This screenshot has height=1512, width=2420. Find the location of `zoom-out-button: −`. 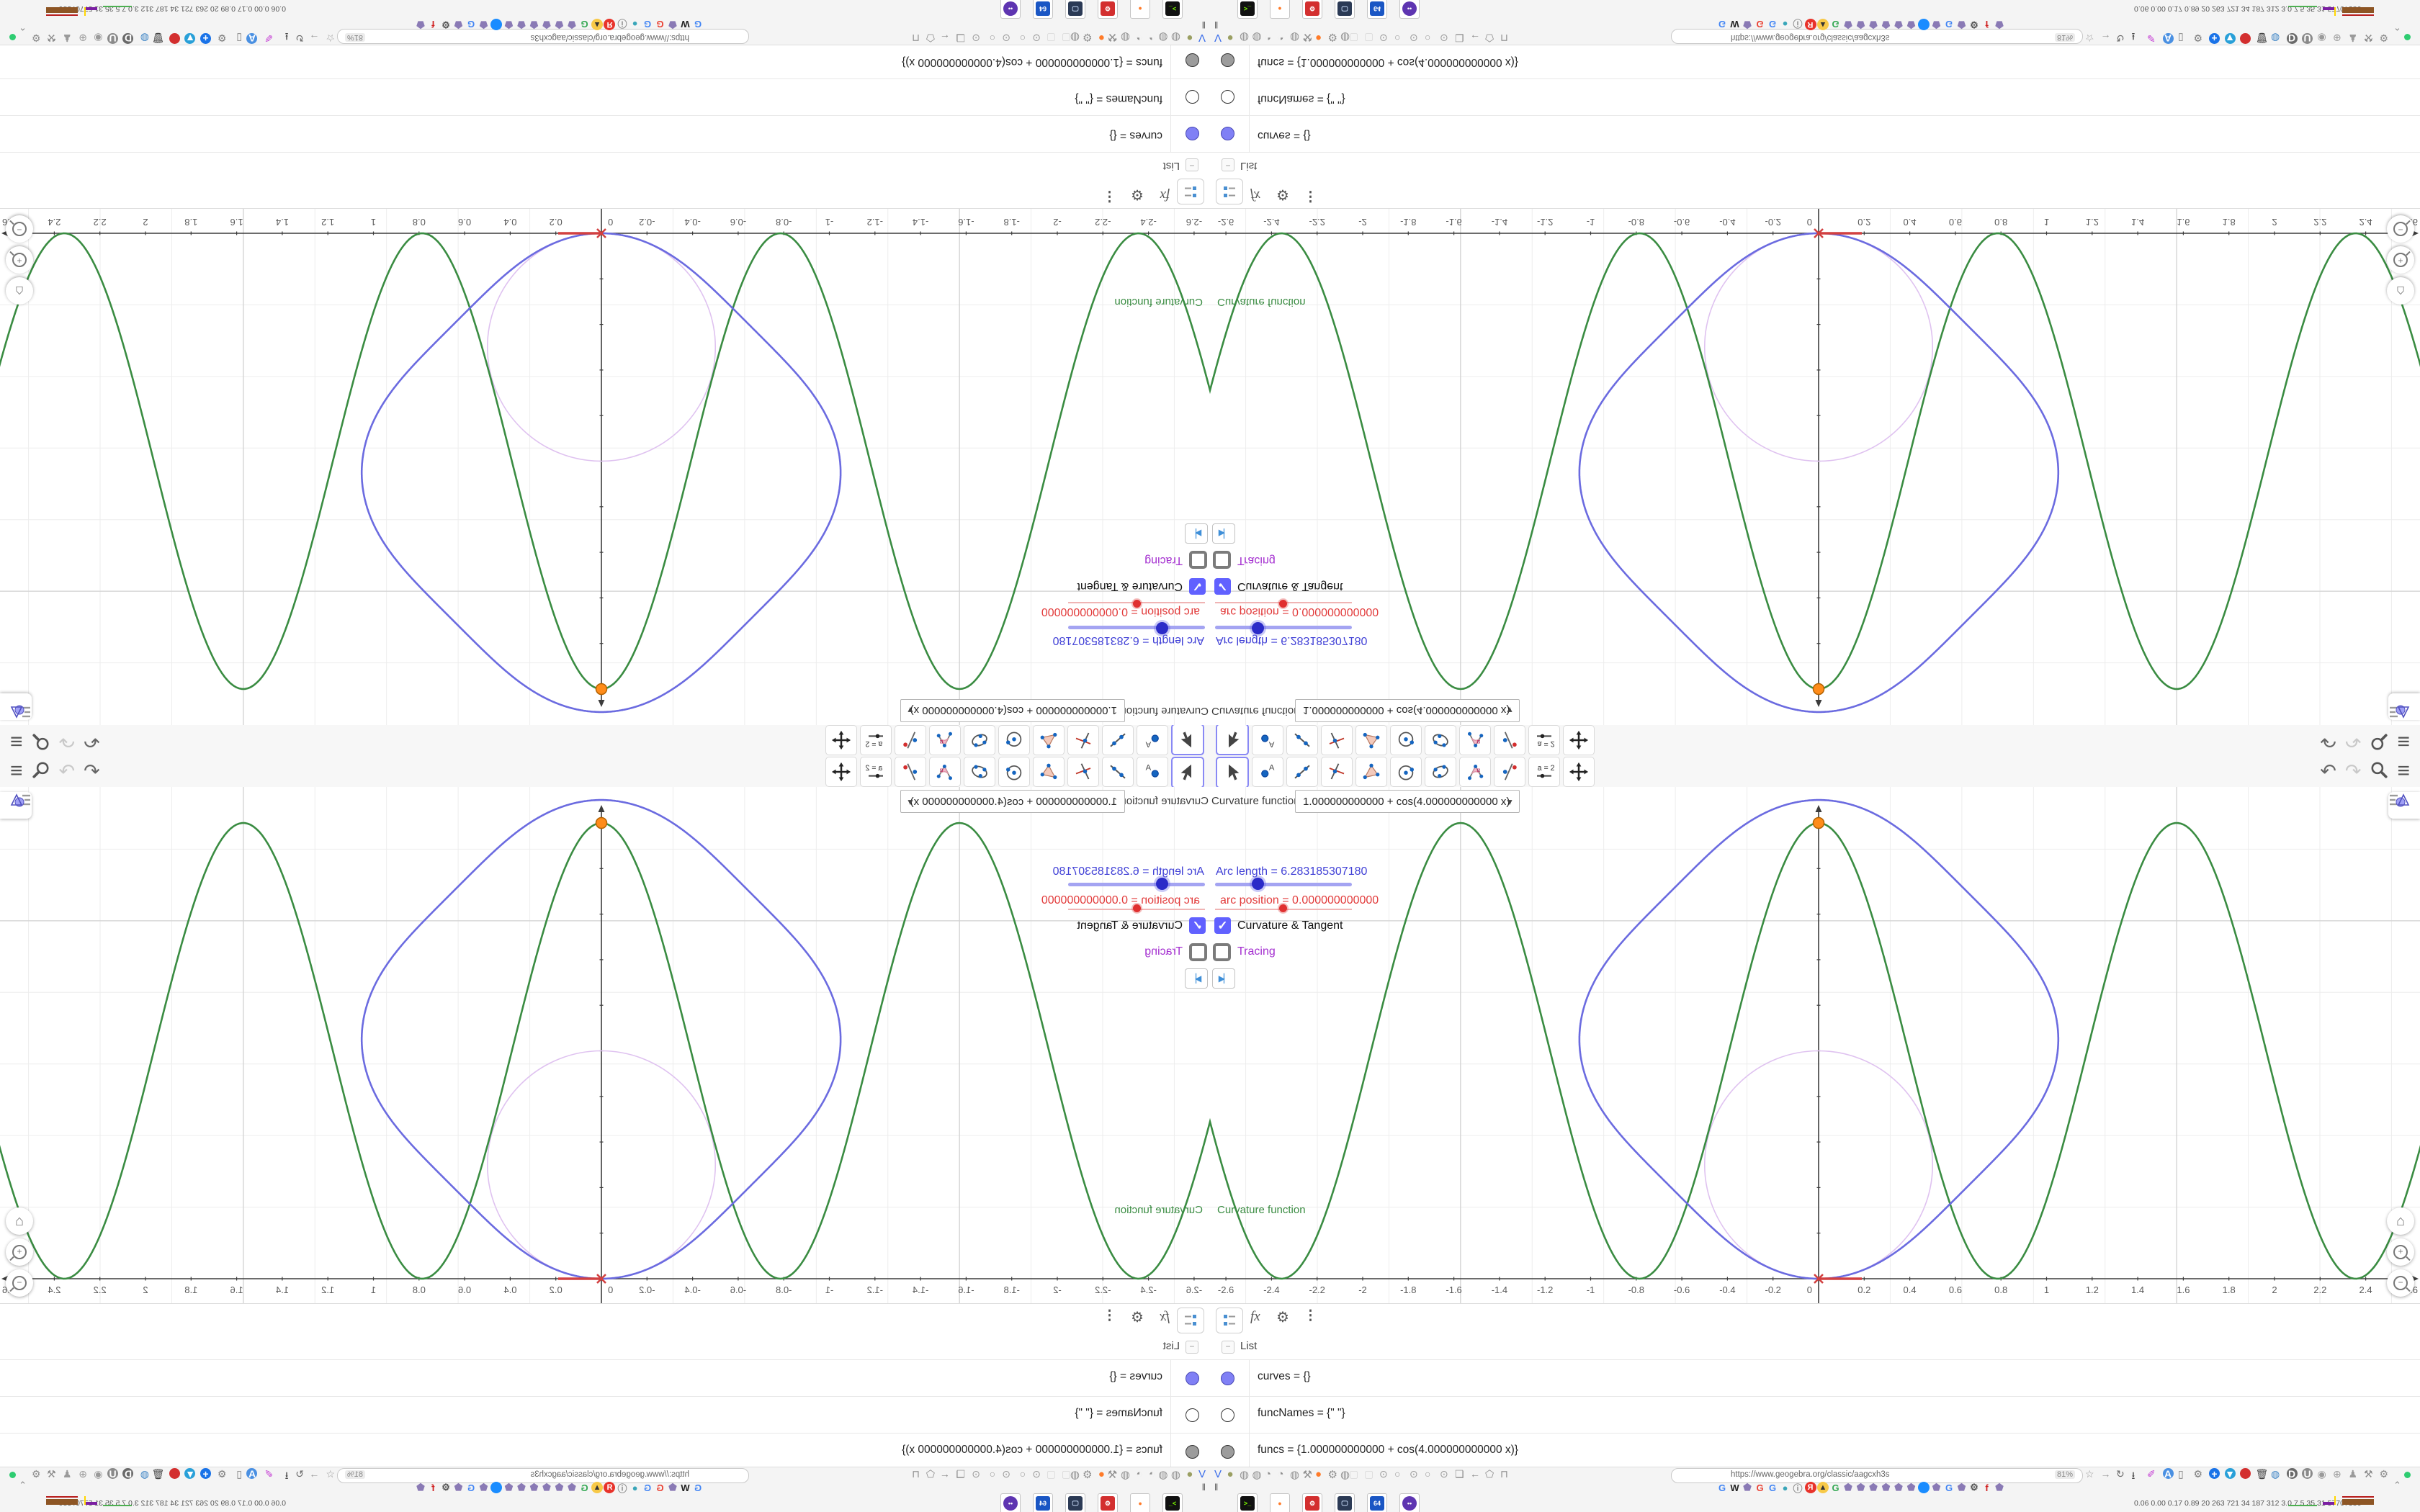

zoom-out-button: − is located at coordinates (19, 229).